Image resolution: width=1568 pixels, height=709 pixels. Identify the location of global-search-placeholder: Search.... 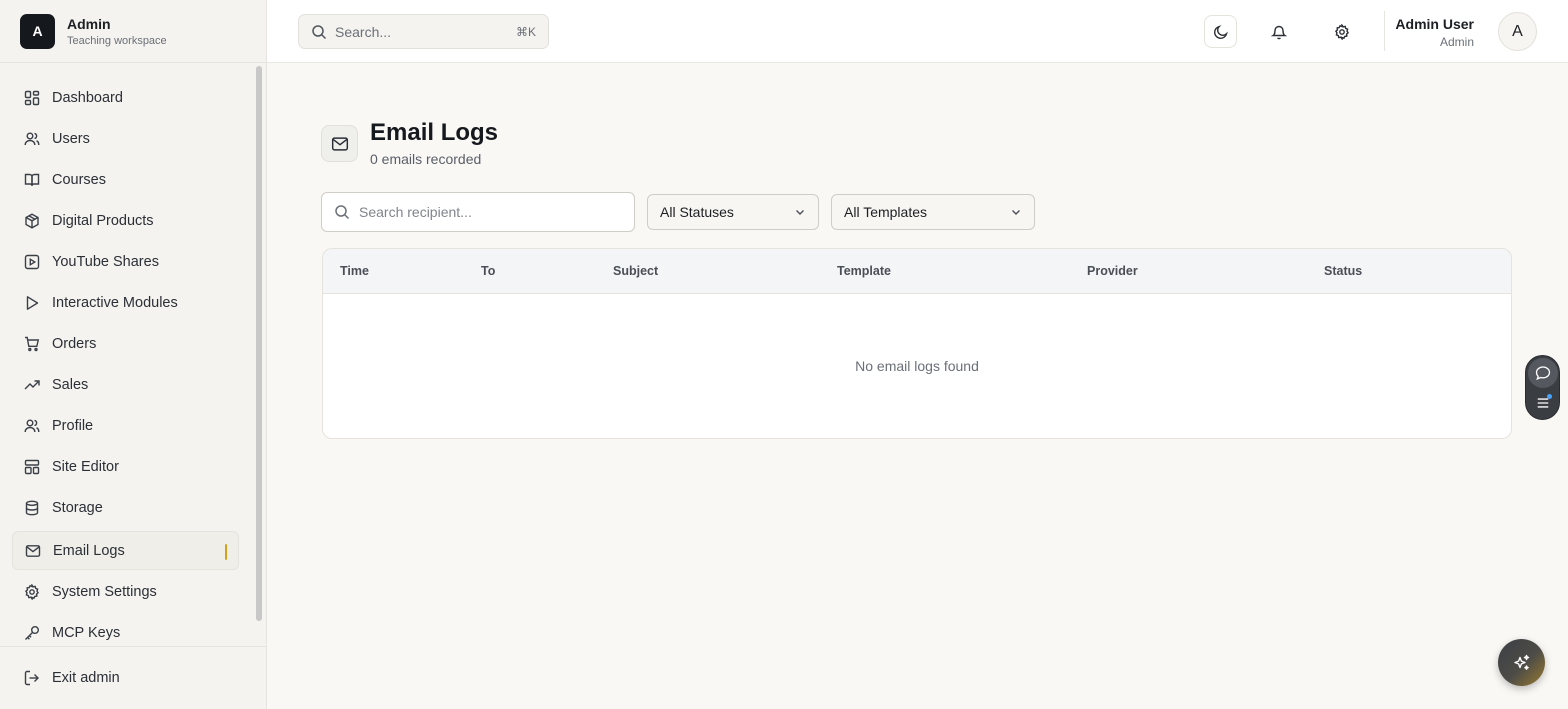
(363, 31).